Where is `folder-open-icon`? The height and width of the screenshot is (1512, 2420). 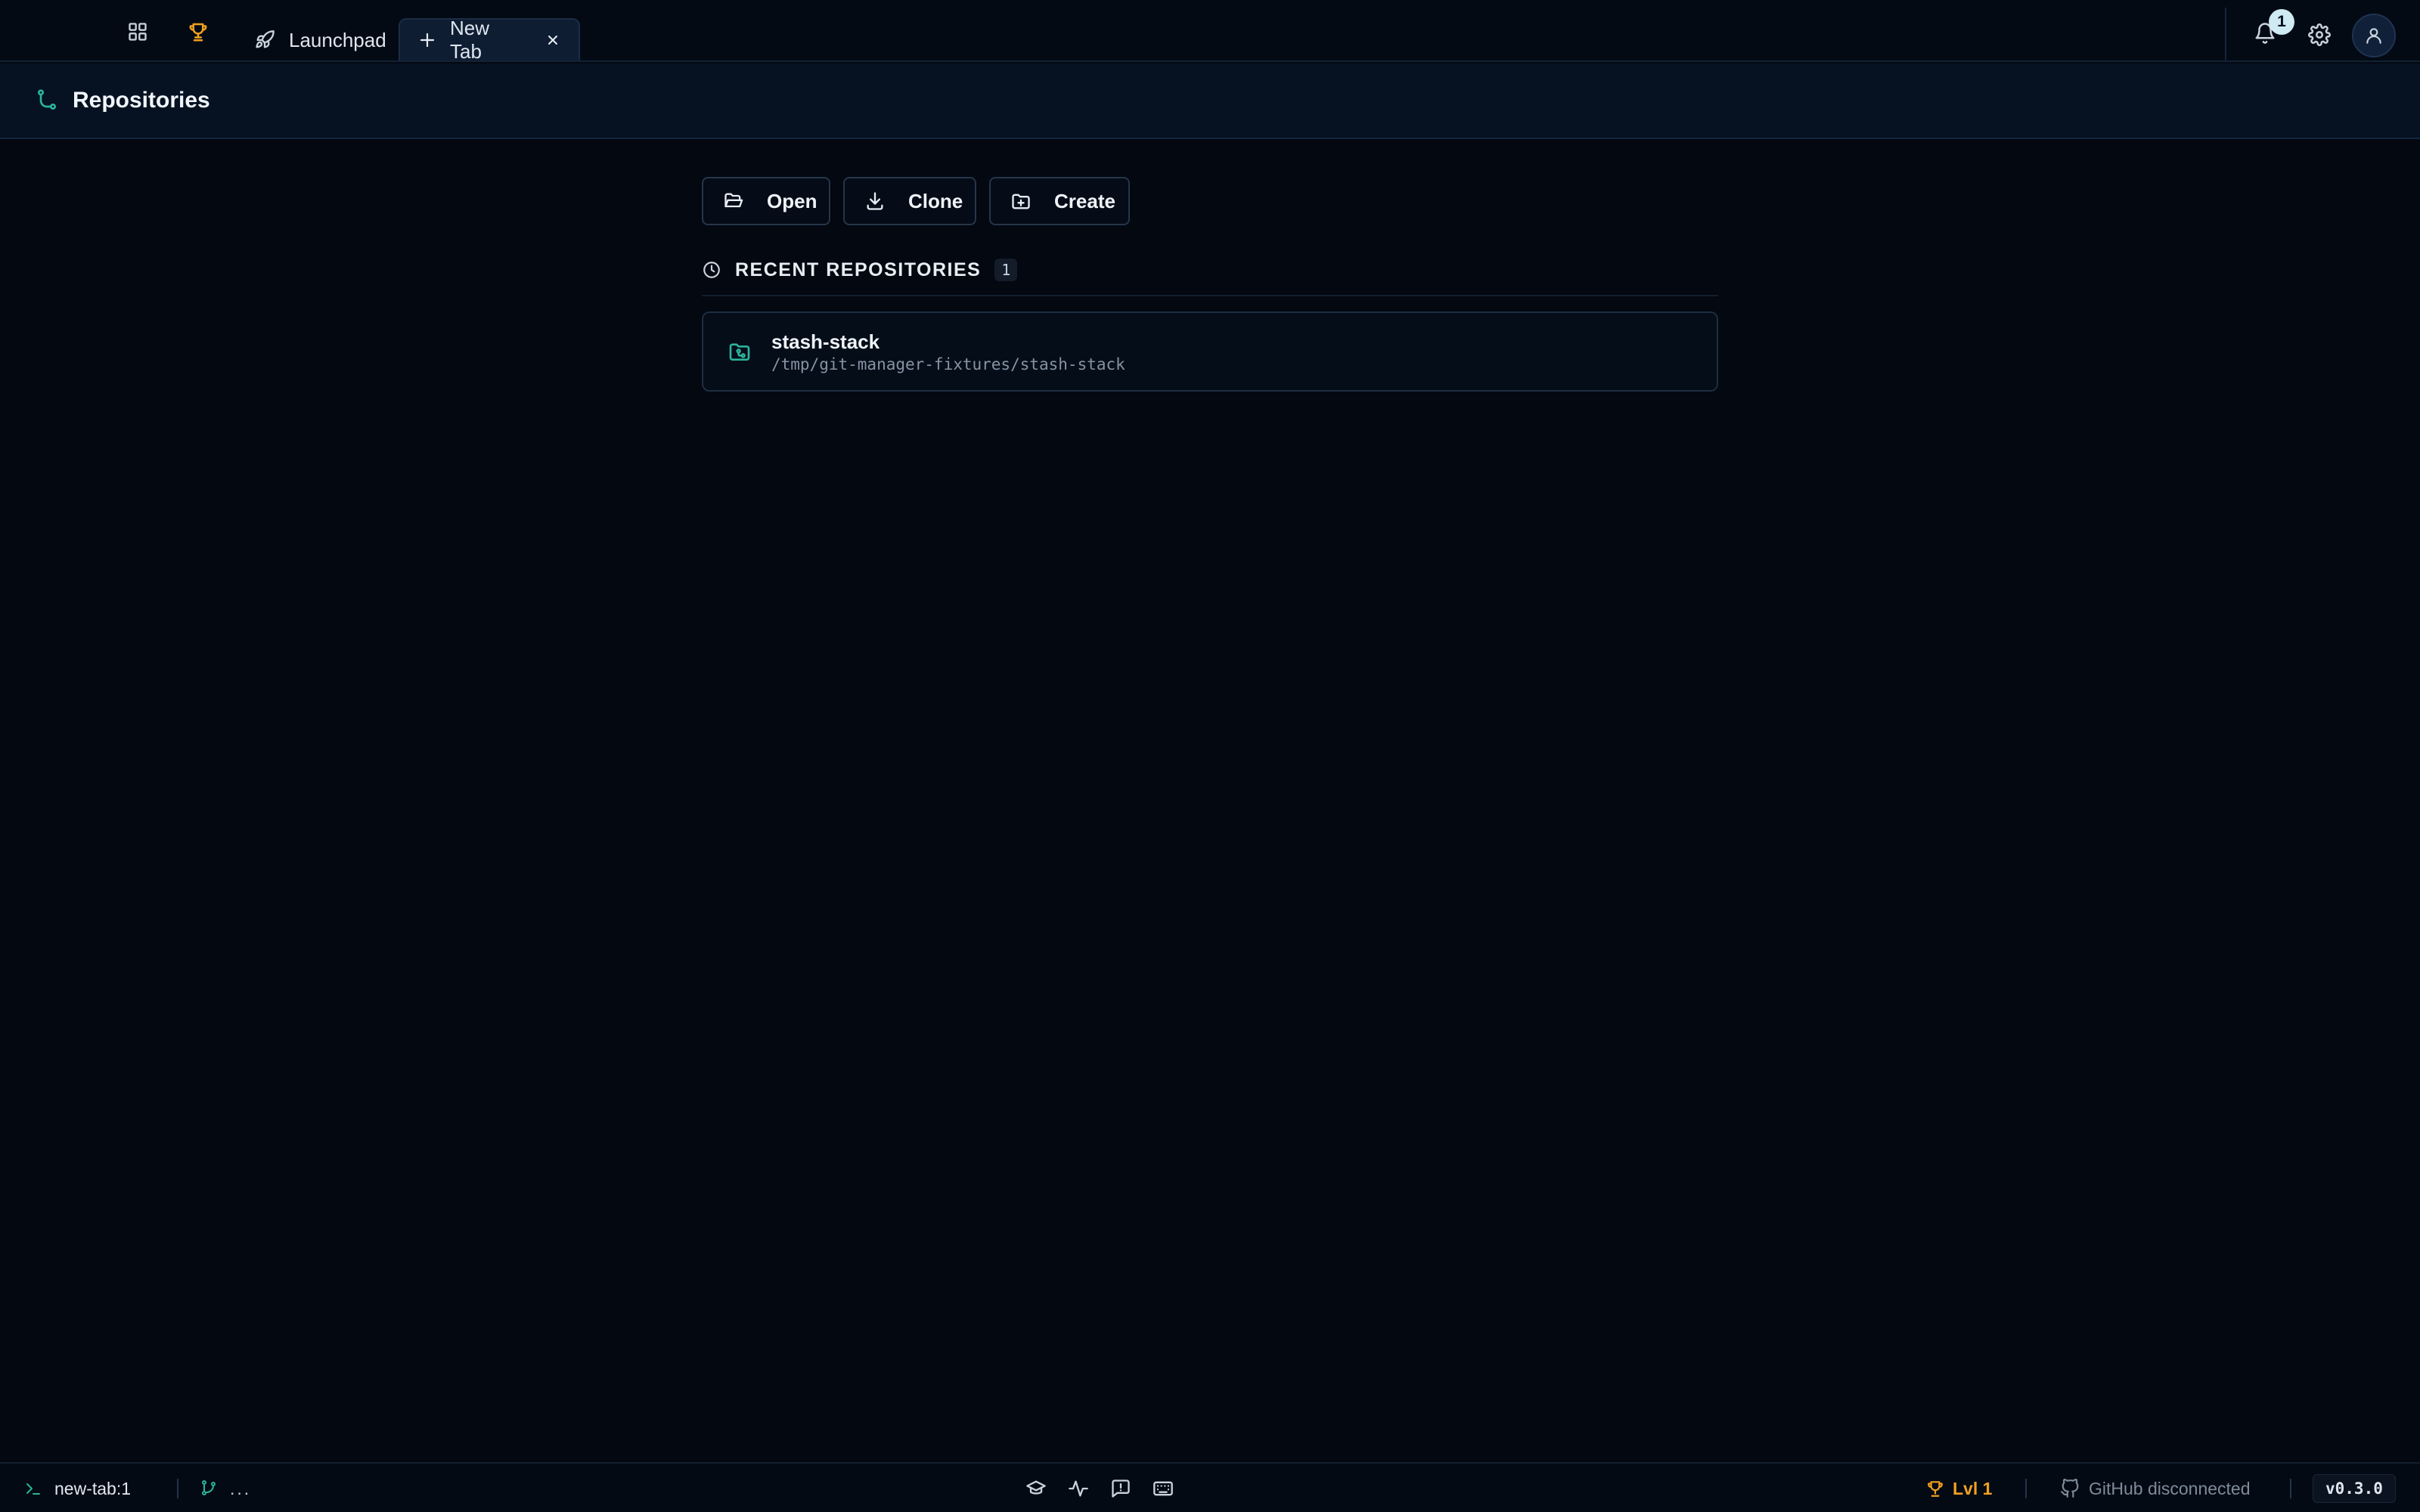
folder-open-icon is located at coordinates (733, 201).